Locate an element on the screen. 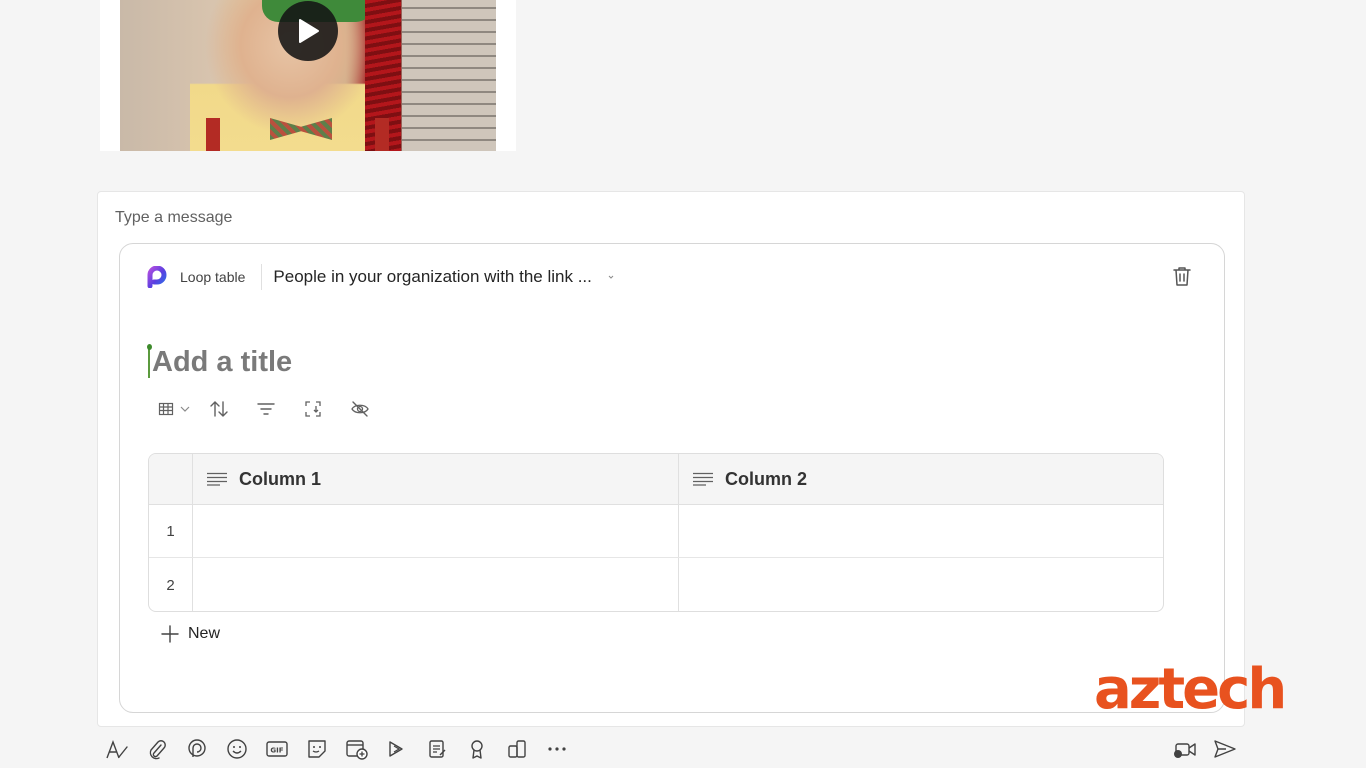 This screenshot has height=768, width=1366. compose-toolbar: GIF is located at coordinates (344, 749).